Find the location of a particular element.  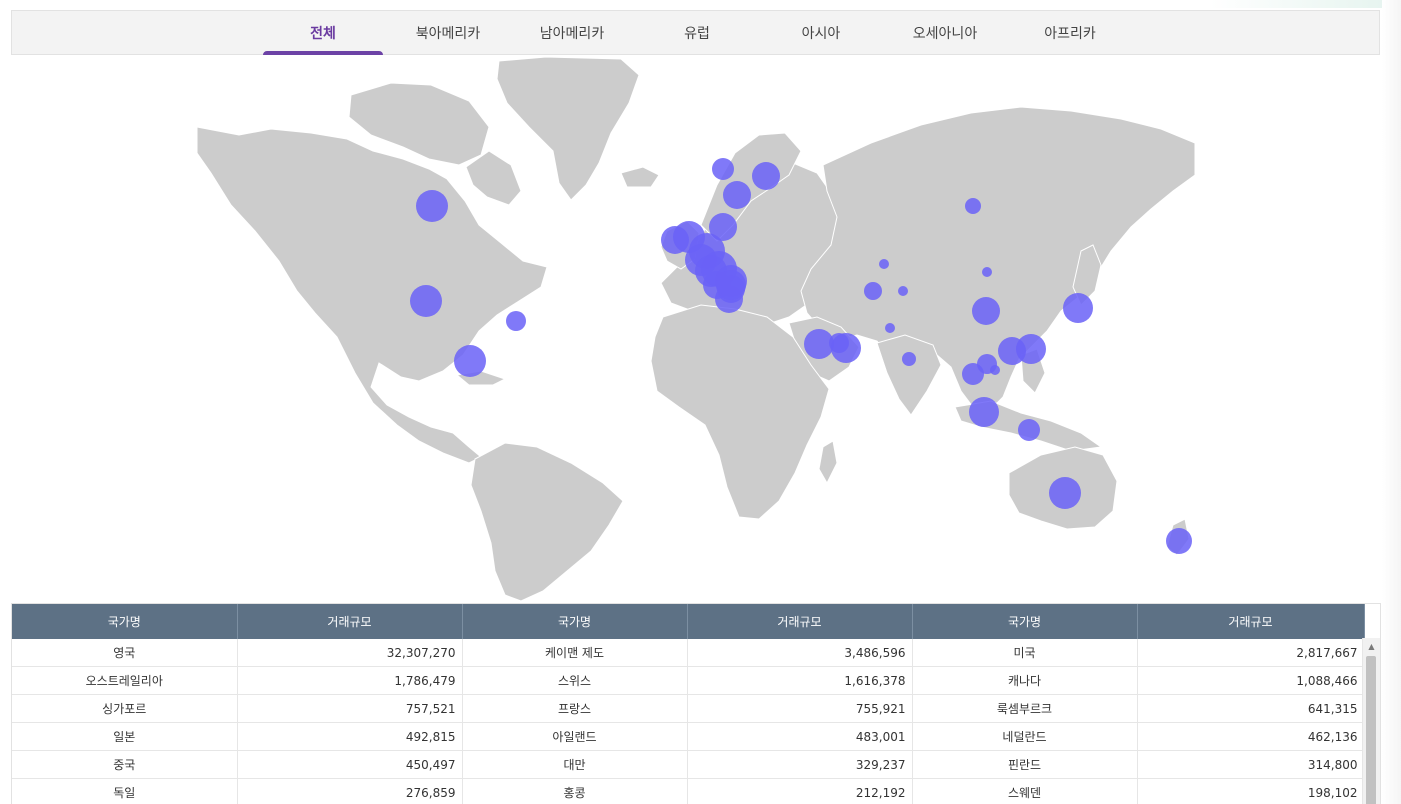

tab-south-america: 남아메리카 is located at coordinates (572, 33).